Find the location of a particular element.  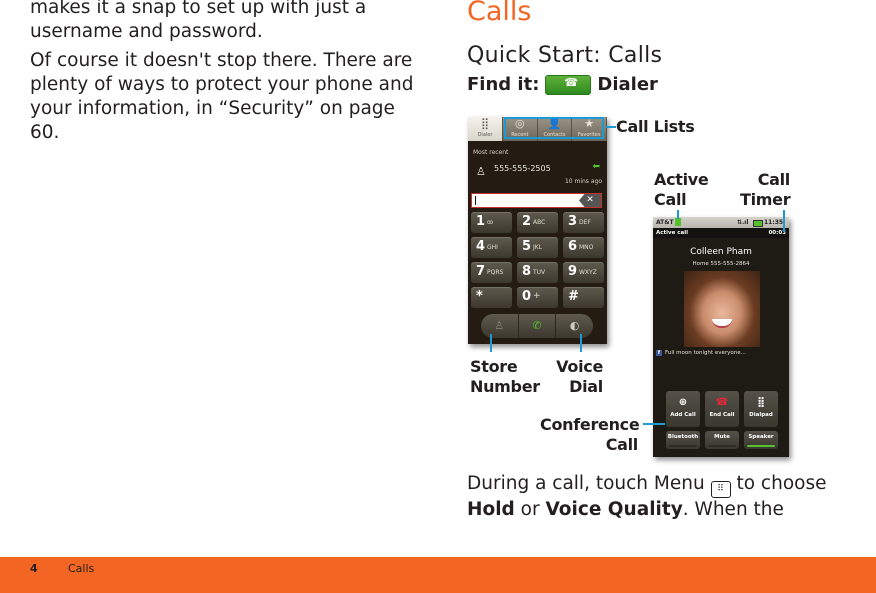

photo-detail is located at coordinates (722, 323).